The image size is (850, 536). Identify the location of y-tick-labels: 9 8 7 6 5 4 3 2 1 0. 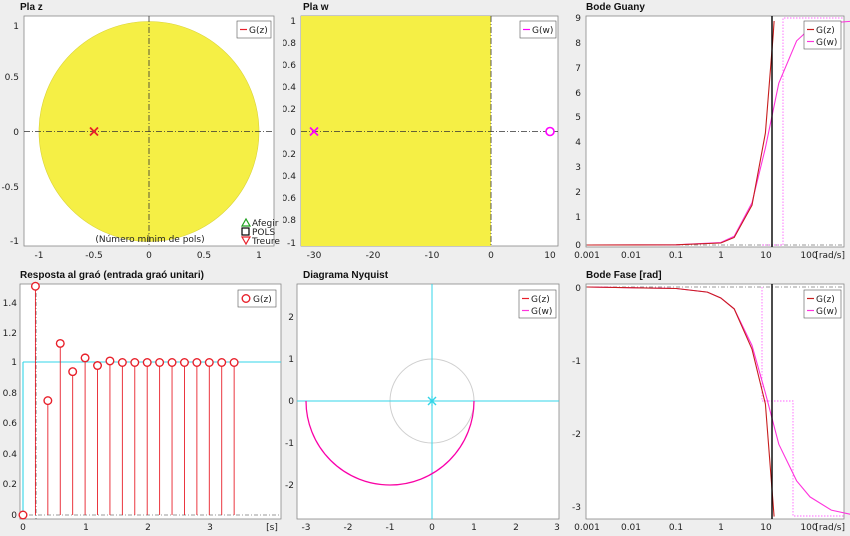
(578, 132).